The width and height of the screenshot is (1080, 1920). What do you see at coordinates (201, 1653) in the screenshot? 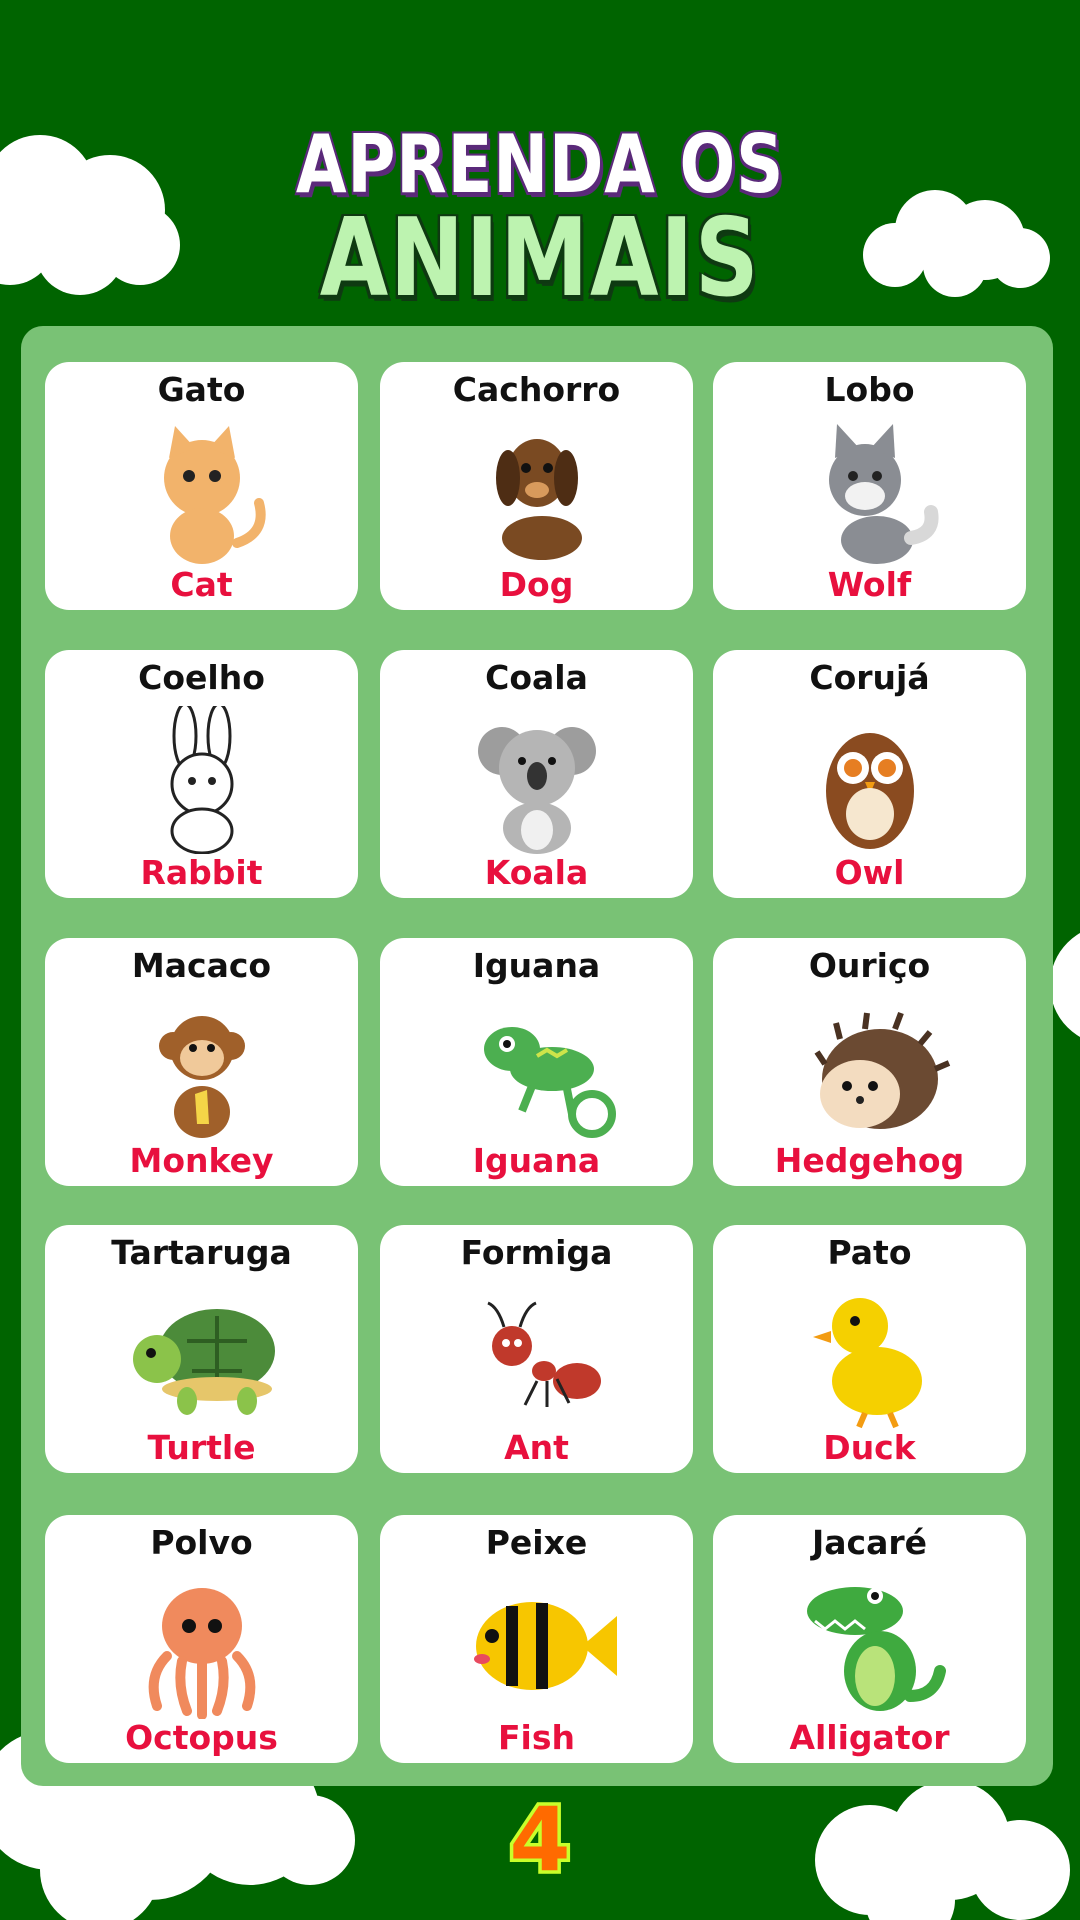
I see `octopus-icon` at bounding box center [201, 1653].